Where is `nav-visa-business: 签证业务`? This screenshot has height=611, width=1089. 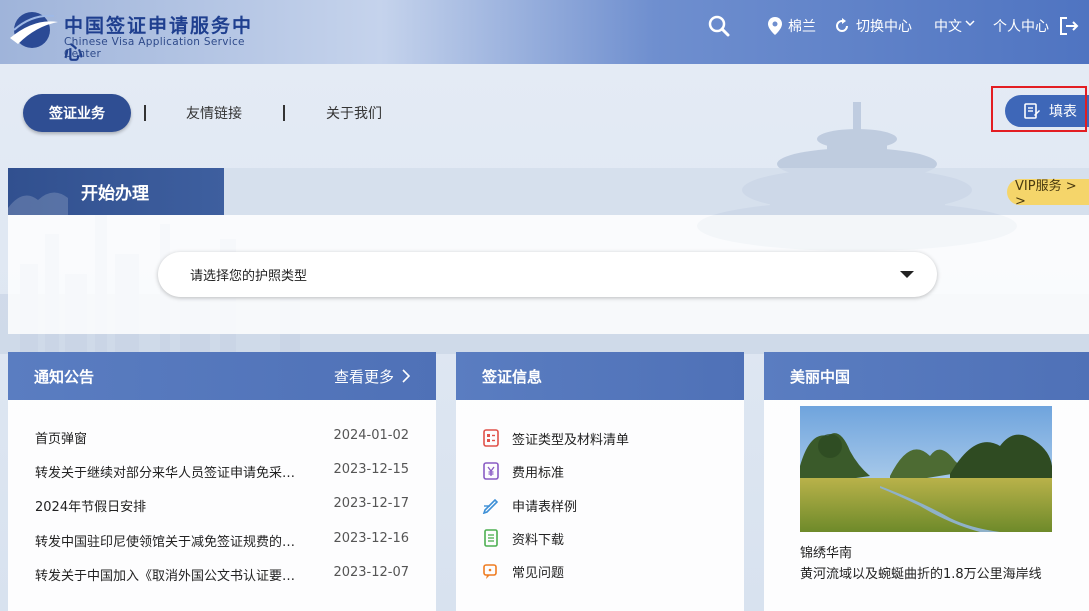
nav-visa-business: 签证业务 is located at coordinates (77, 113).